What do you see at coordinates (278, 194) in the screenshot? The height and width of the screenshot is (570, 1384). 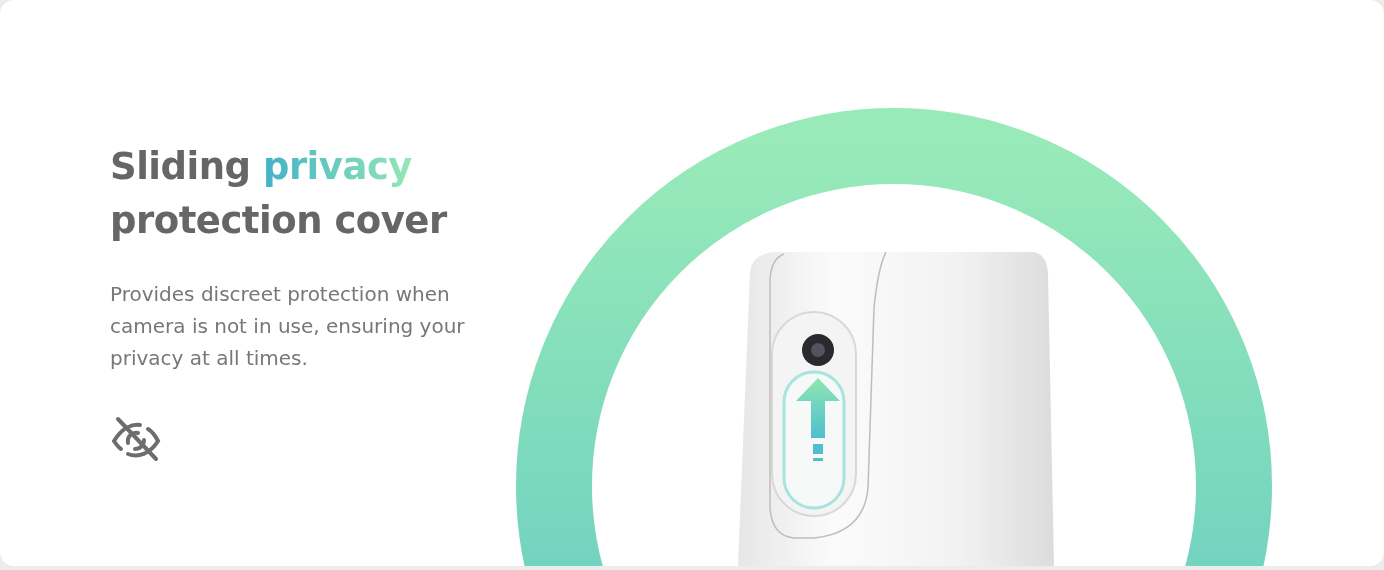 I see `feature-title: Sliding privacy protection cover` at bounding box center [278, 194].